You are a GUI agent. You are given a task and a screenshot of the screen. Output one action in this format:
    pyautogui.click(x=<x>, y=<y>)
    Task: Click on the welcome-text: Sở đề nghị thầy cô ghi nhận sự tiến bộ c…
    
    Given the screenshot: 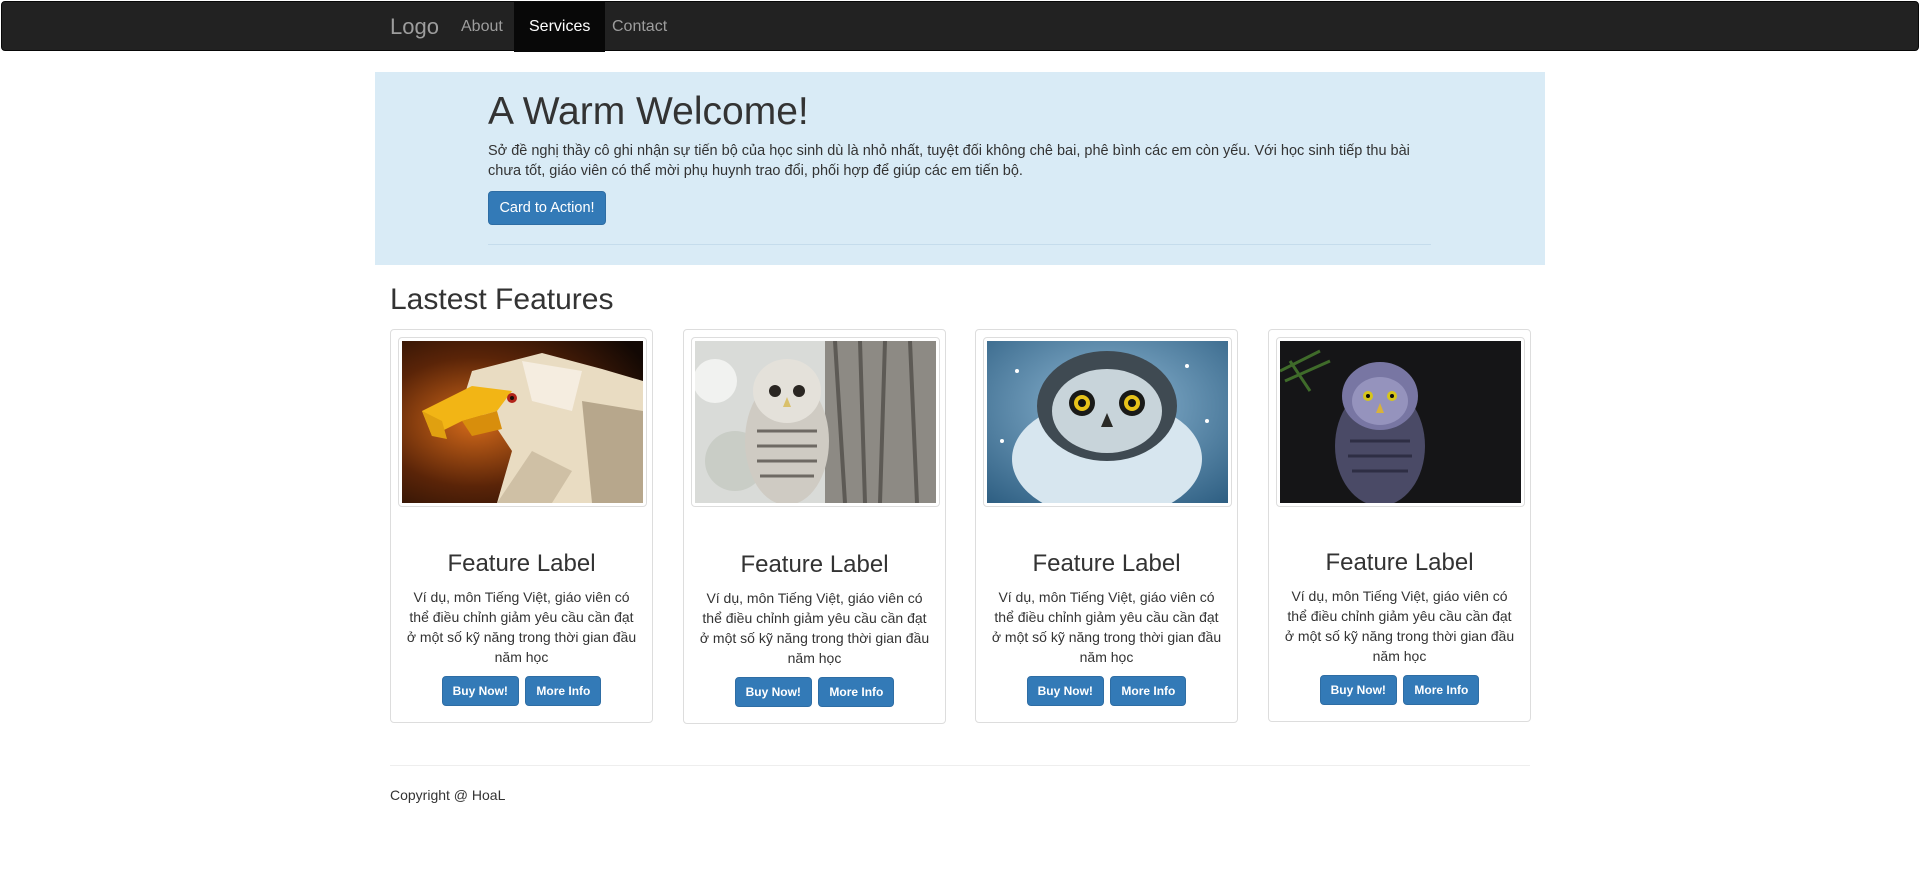 What is the action you would take?
    pyautogui.click(x=949, y=161)
    